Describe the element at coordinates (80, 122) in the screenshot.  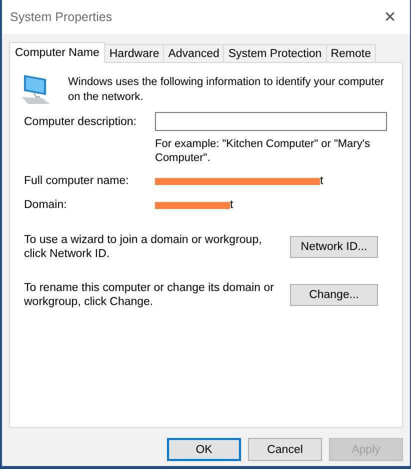
I see `field-label: Computer description:` at that location.